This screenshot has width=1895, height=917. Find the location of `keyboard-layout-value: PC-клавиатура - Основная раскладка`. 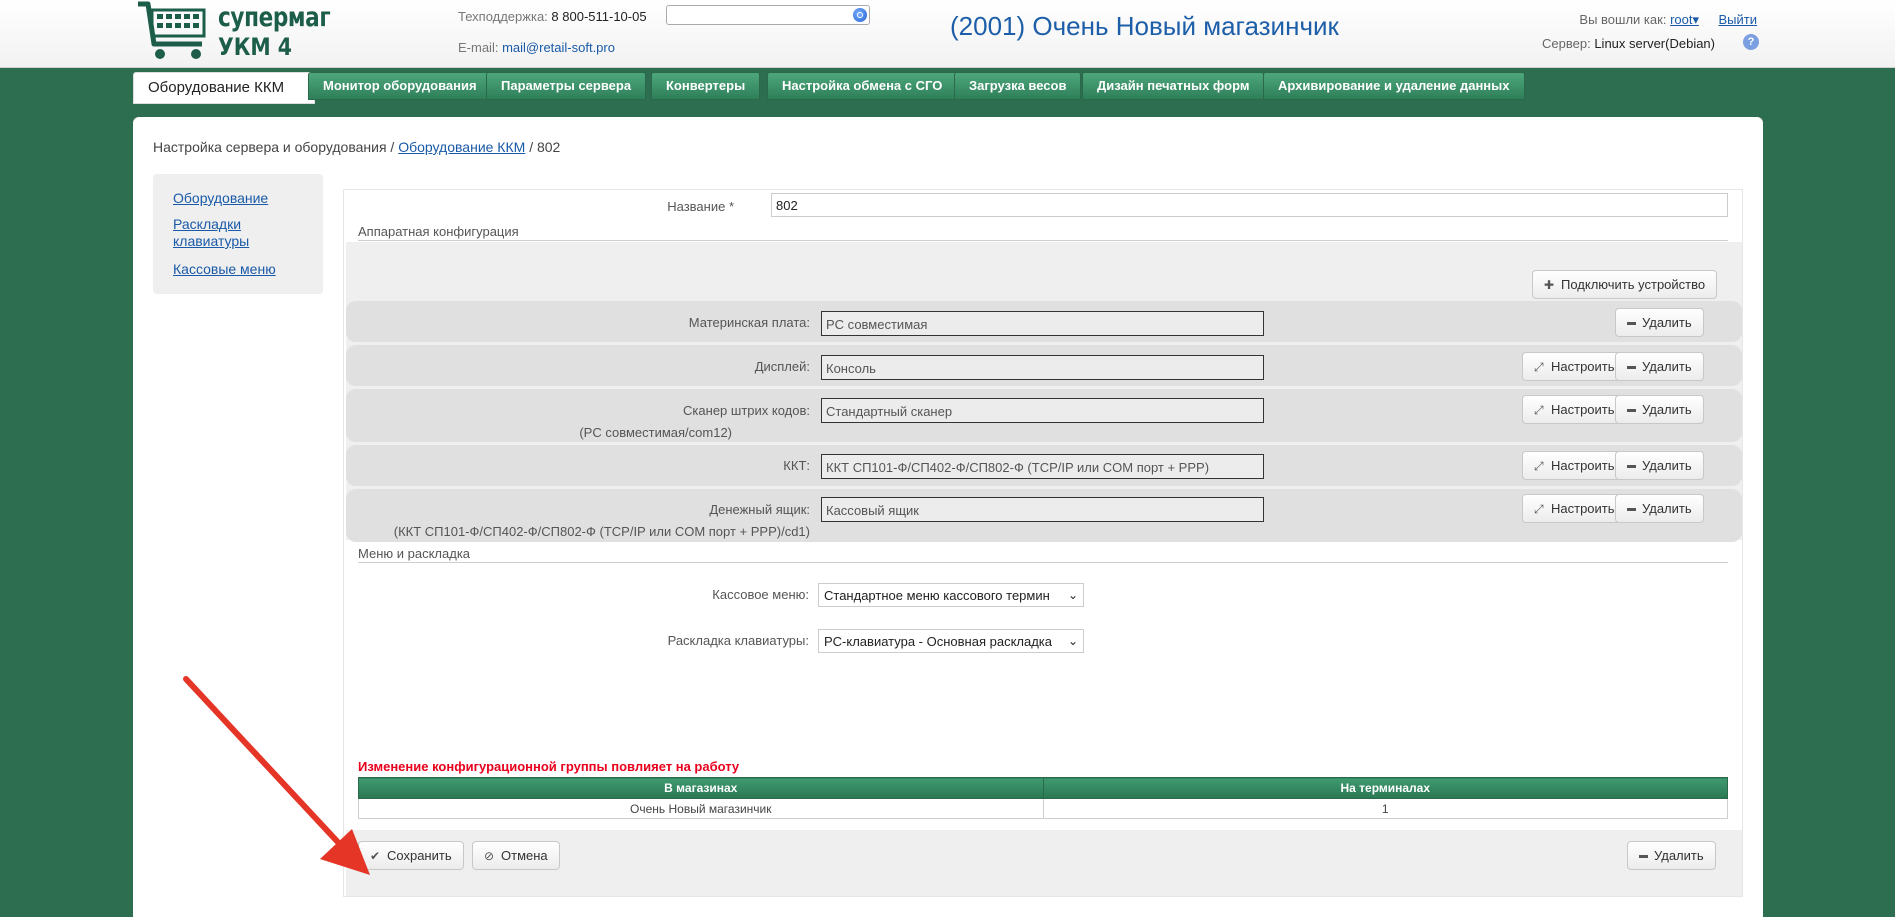

keyboard-layout-value: PC-клавиатура - Основная раскладка is located at coordinates (938, 641).